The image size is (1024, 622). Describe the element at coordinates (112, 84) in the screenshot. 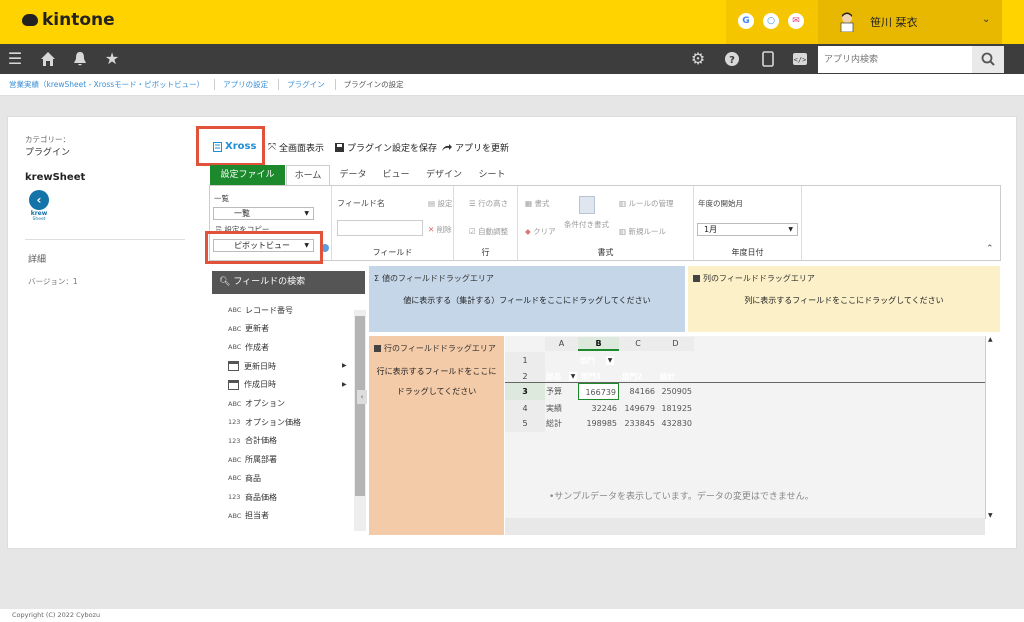

I see `breadcrumb-app: 営業実績（krewSheet - Xrossモード・ピボットビュー）` at that location.